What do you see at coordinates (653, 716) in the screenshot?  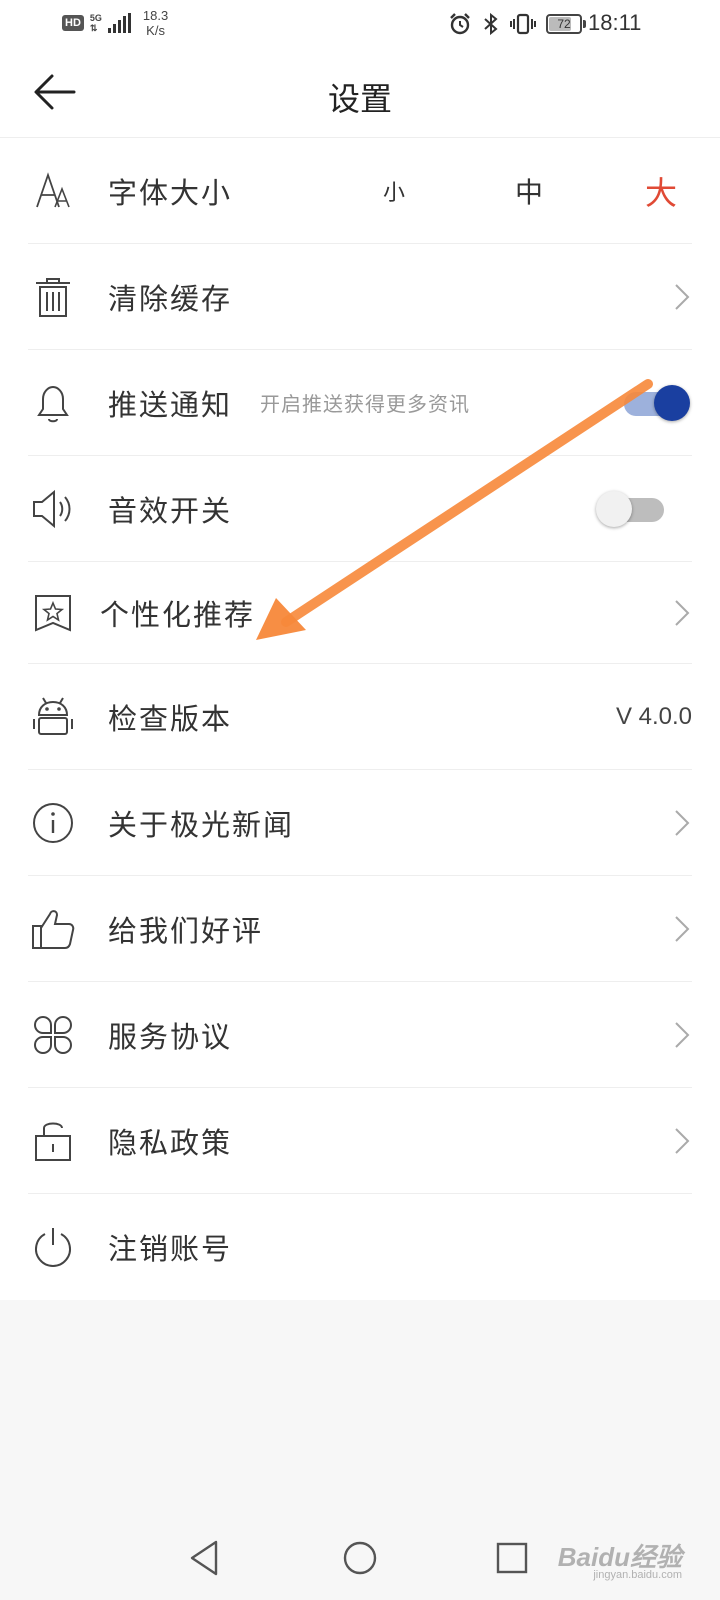 I see `version-value: V 4.0.0` at bounding box center [653, 716].